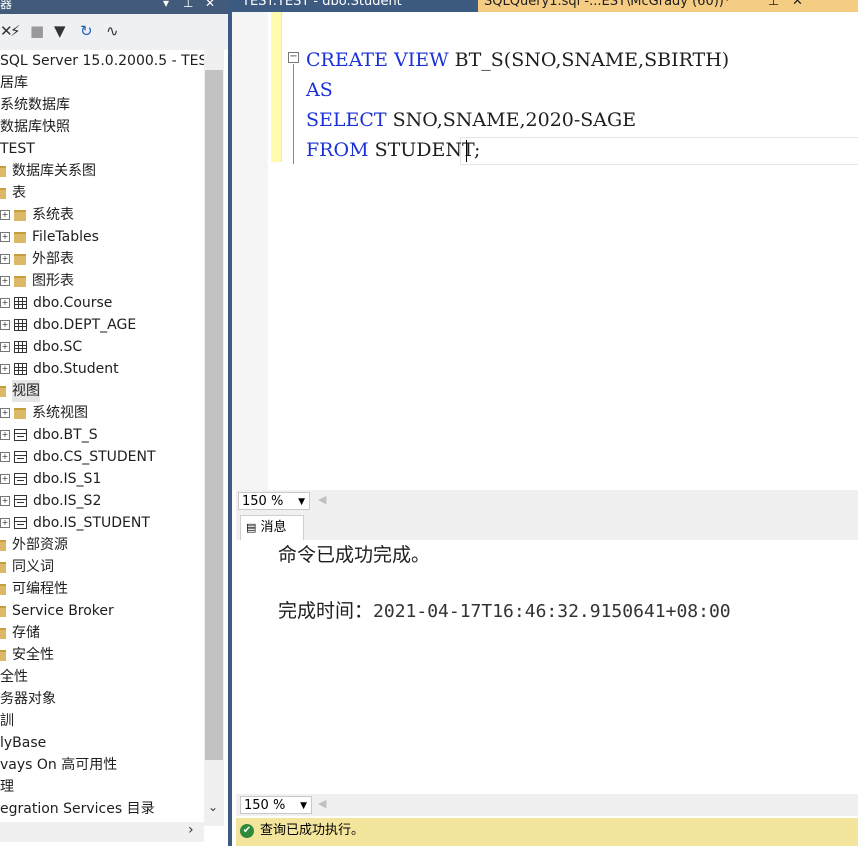  What do you see at coordinates (773, 5) in the screenshot?
I see `pin-icon: ⊥` at bounding box center [773, 5].